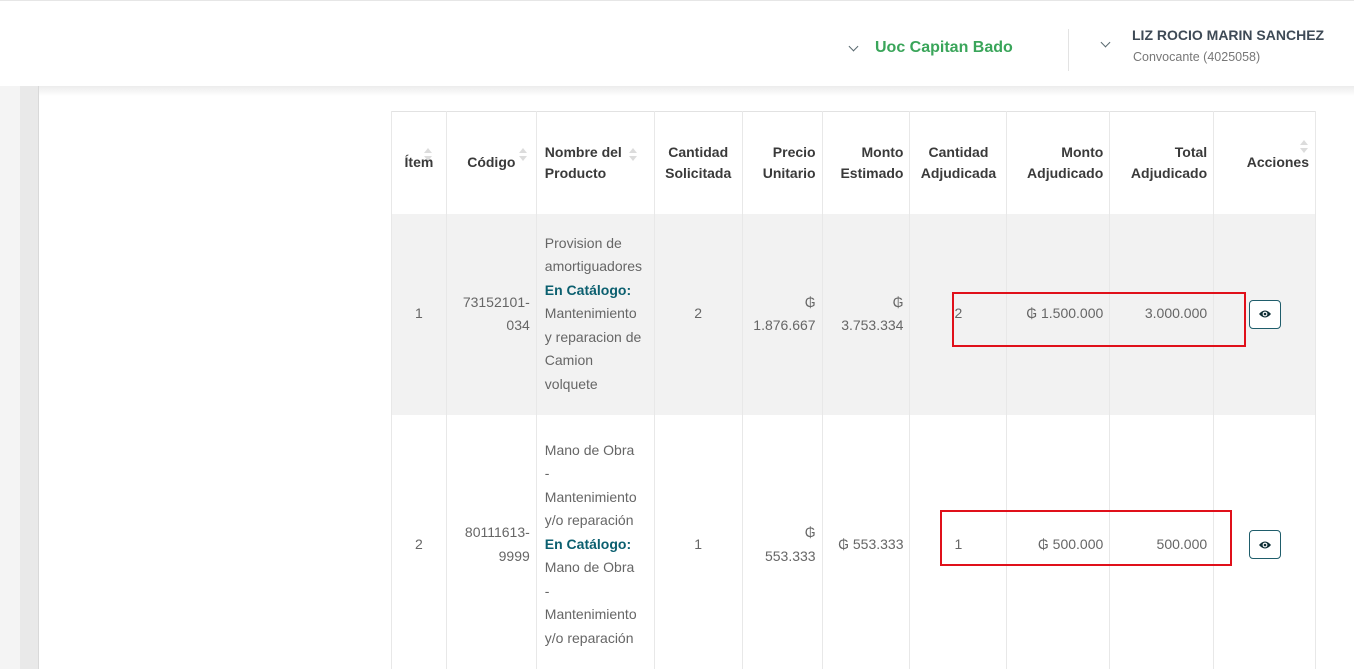  I want to click on column-header-precio-unitario: Precio Unitario, so click(782, 162).